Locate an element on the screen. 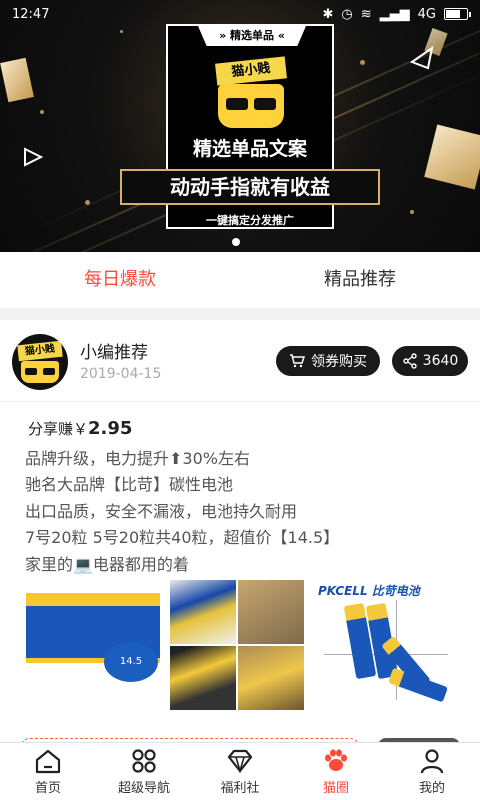 Image resolution: width=480 pixels, height=800 pixels. product-images: 14.5 PKCELL 比苛电池 is located at coordinates (246, 645).